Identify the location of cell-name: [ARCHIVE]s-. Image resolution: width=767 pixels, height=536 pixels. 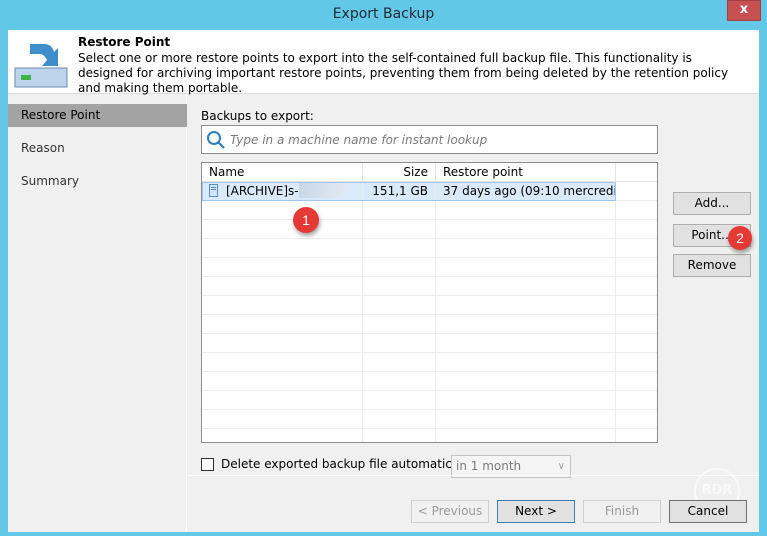
(282, 191).